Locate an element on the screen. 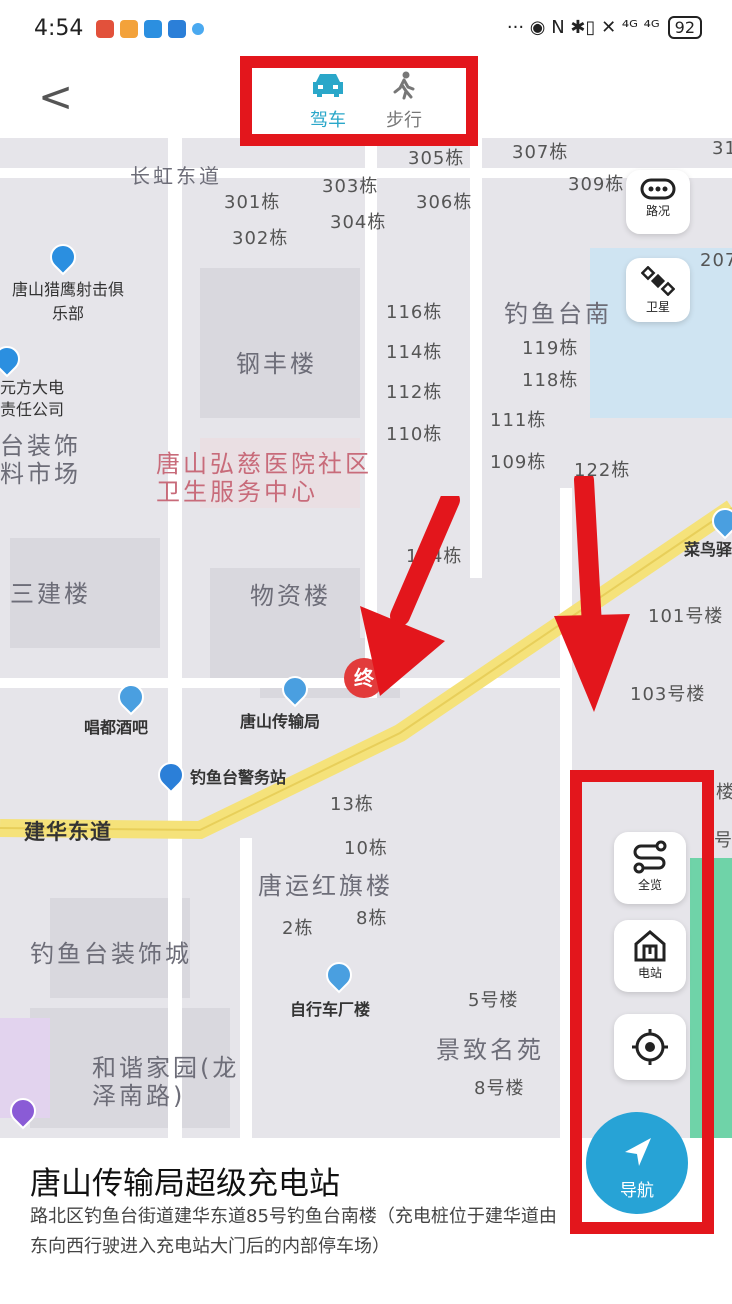 The image size is (732, 1304). place-title: 唐山传输局超级充电站 is located at coordinates (185, 1184).